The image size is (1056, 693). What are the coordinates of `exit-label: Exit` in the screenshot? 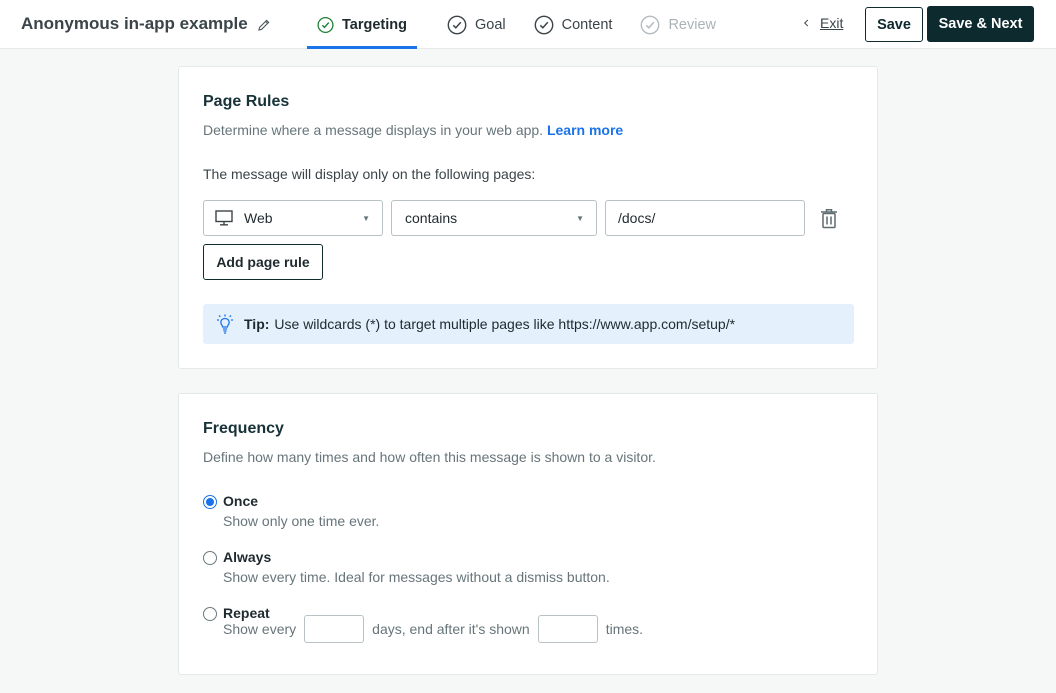 It's located at (832, 23).